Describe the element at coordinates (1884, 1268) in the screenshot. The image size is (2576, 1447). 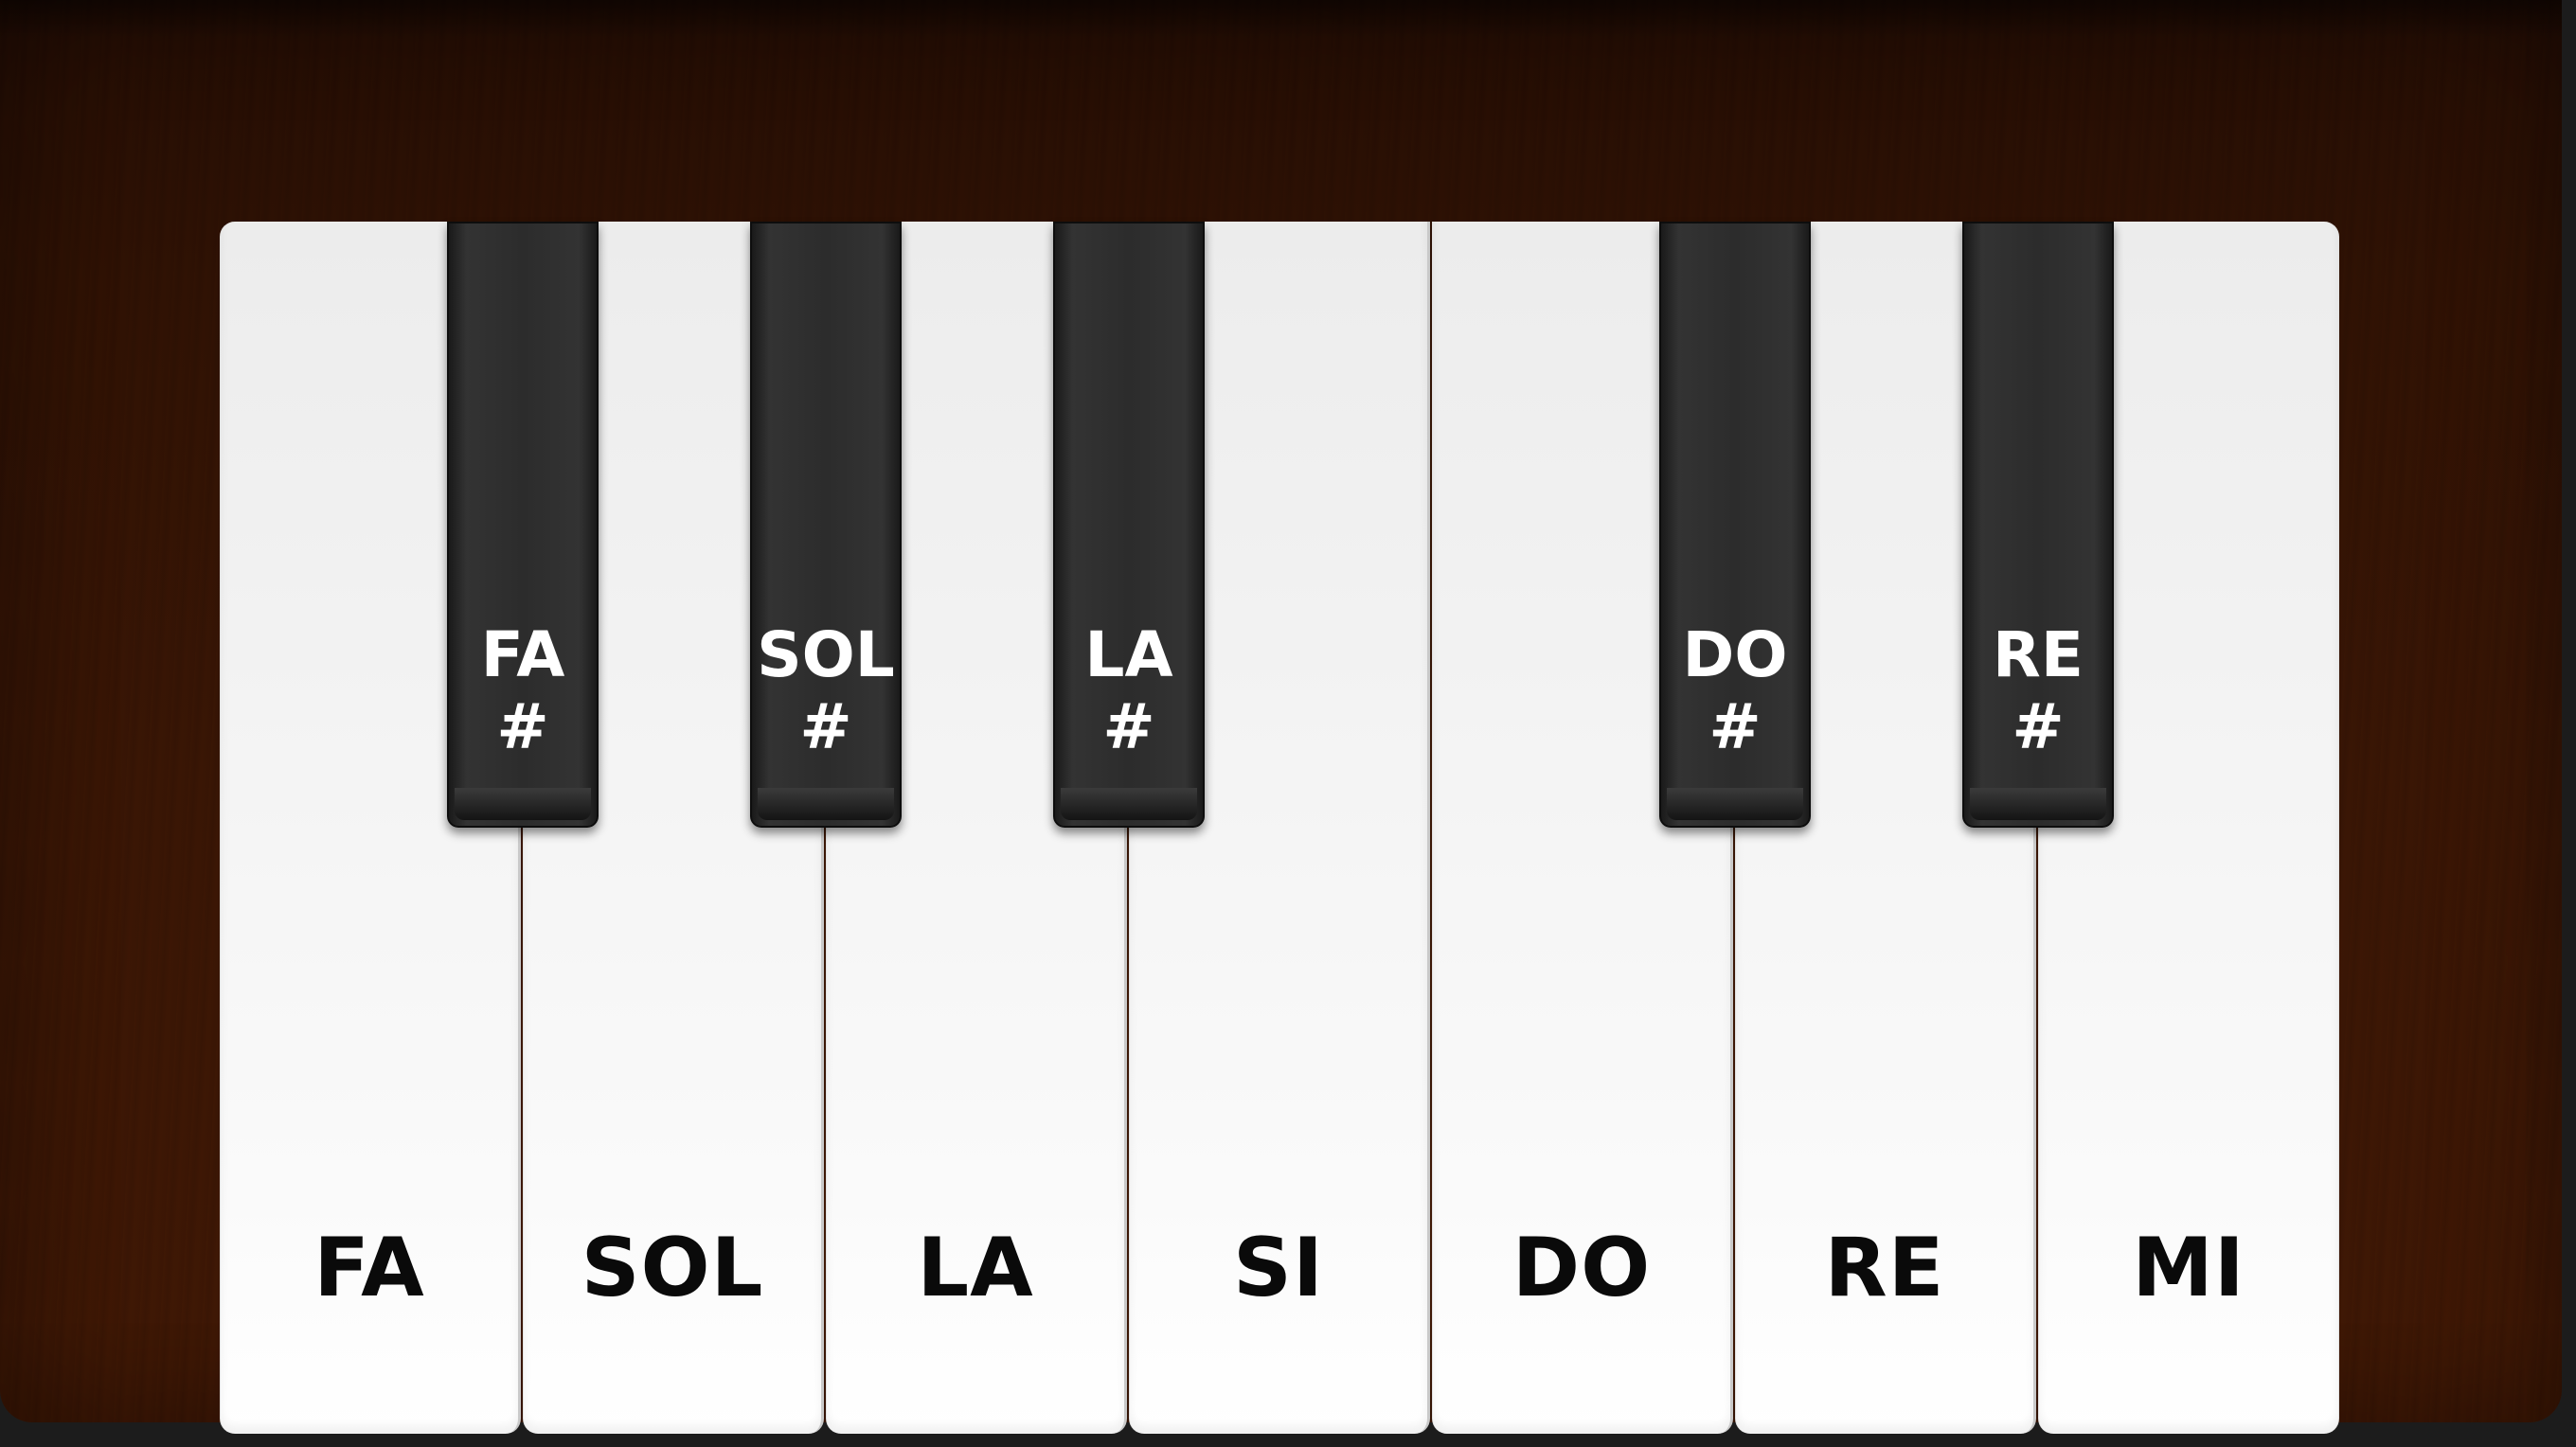
I see `key-label: RE` at that location.